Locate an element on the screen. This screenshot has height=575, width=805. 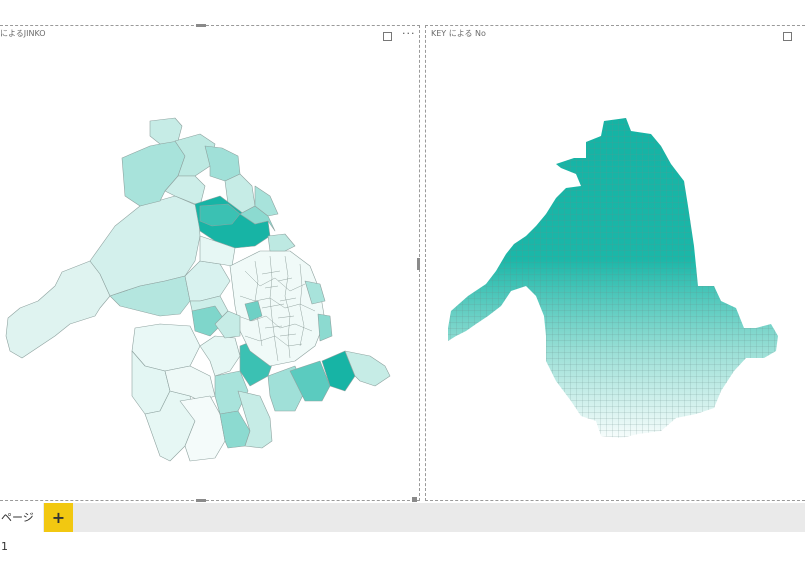
more-options-icon: ··· is located at coordinates (409, 33).